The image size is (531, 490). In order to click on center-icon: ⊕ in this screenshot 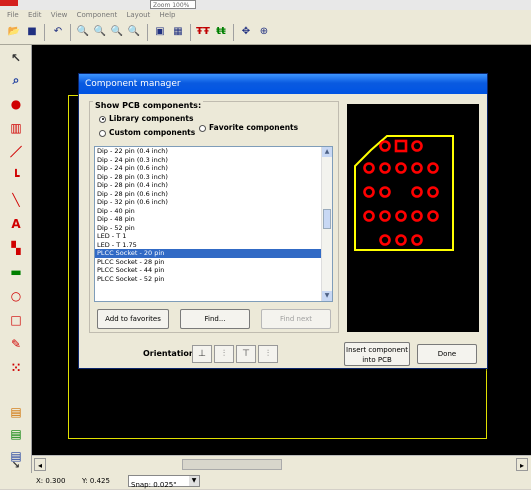, I will do `click(264, 32)`.